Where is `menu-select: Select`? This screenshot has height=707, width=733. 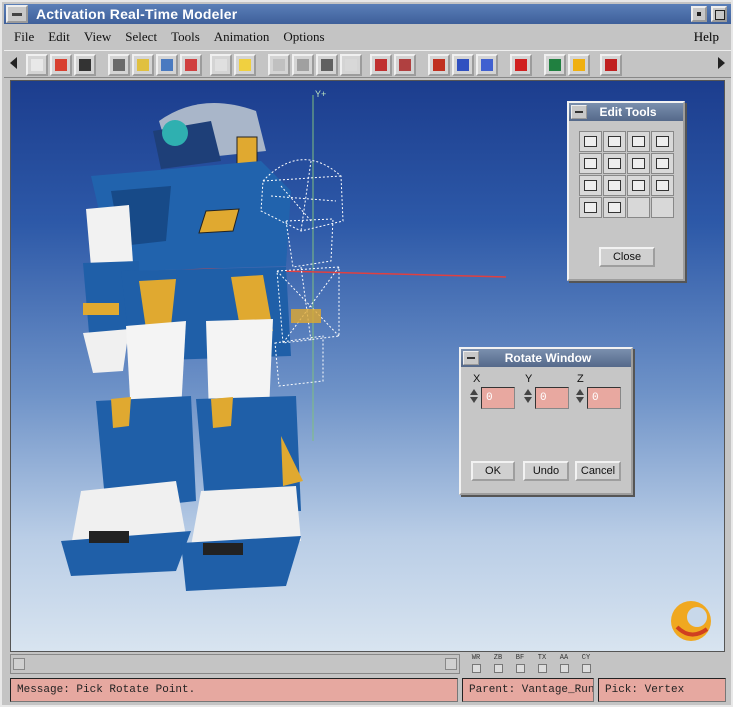 menu-select: Select is located at coordinates (141, 37).